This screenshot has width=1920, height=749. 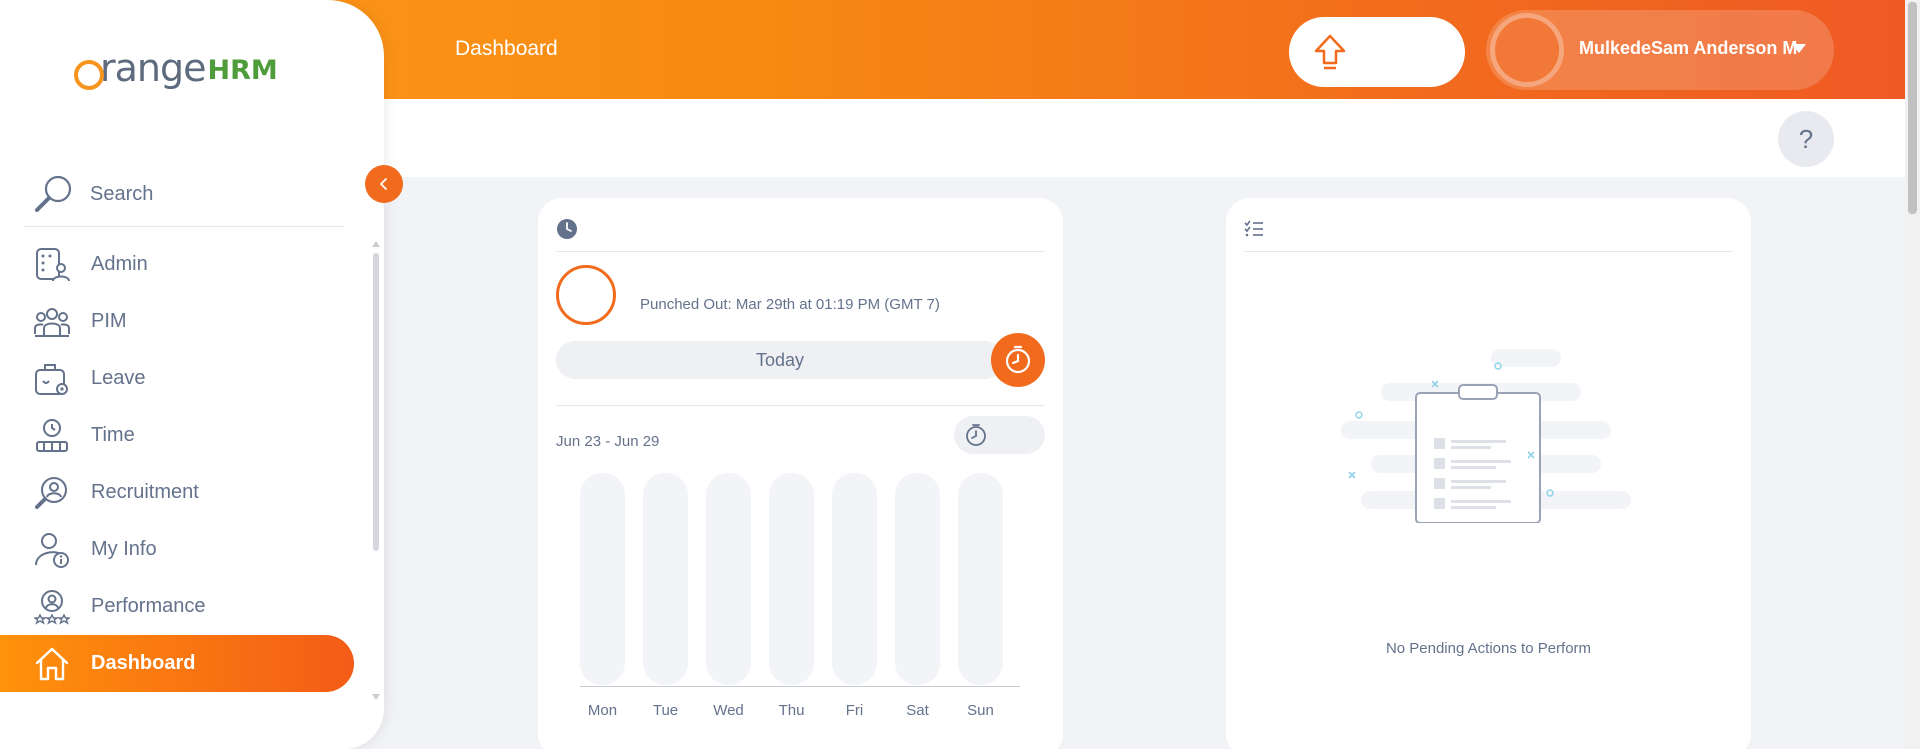 I want to click on sidebar-item-time: Time, so click(x=177, y=435).